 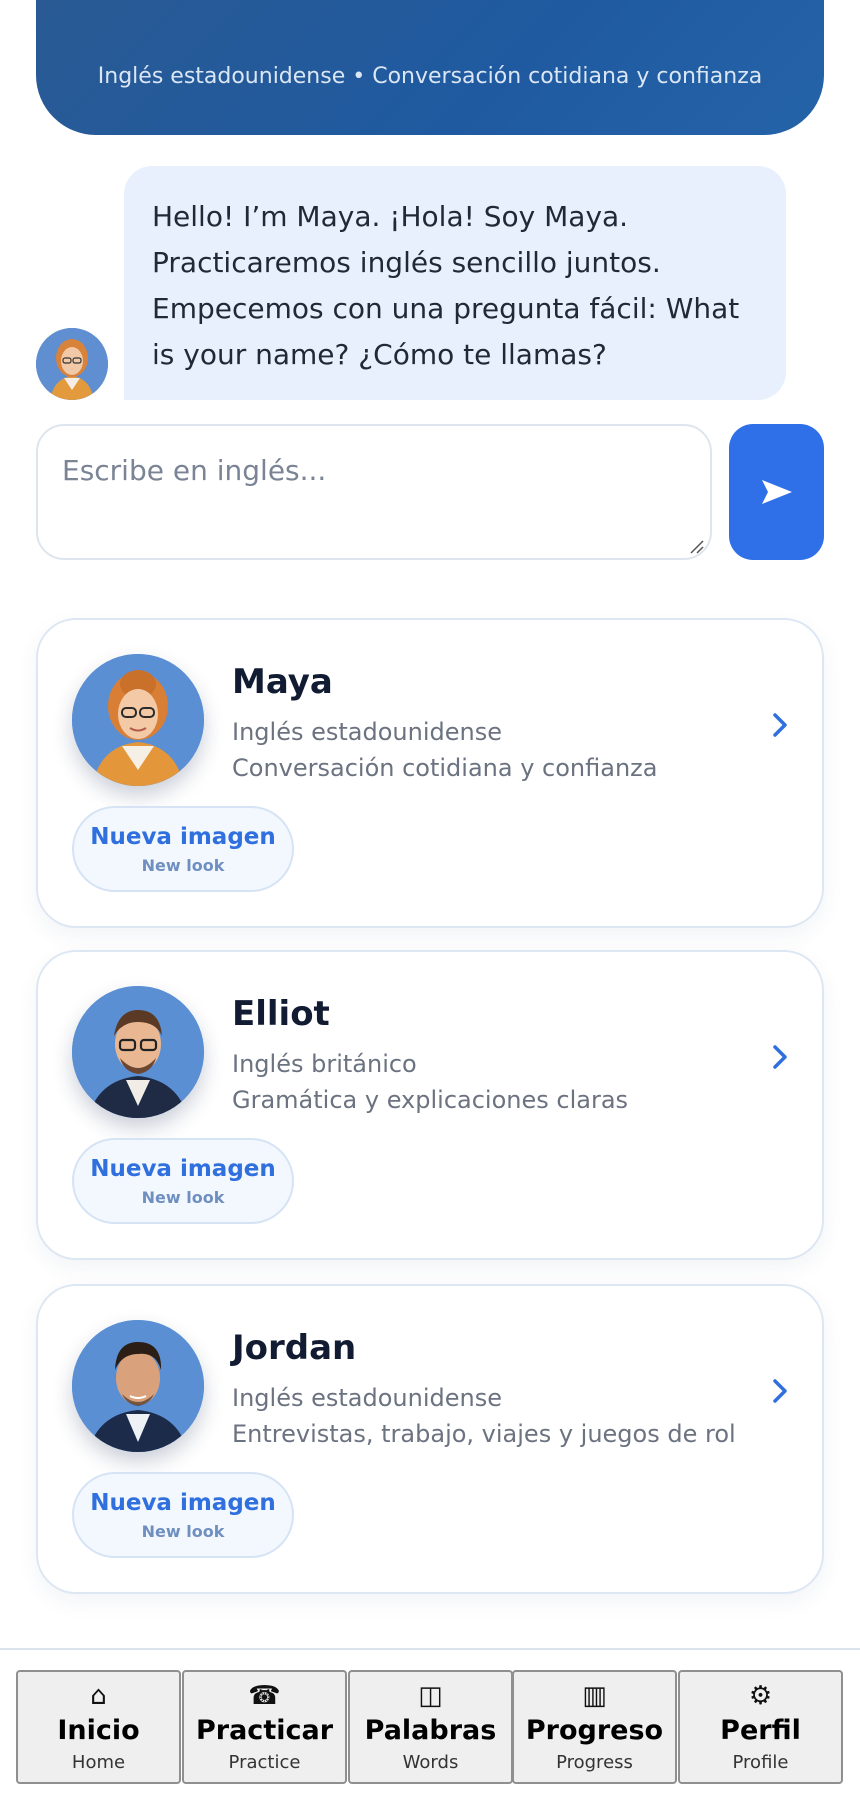 I want to click on message-input, so click(x=374, y=492).